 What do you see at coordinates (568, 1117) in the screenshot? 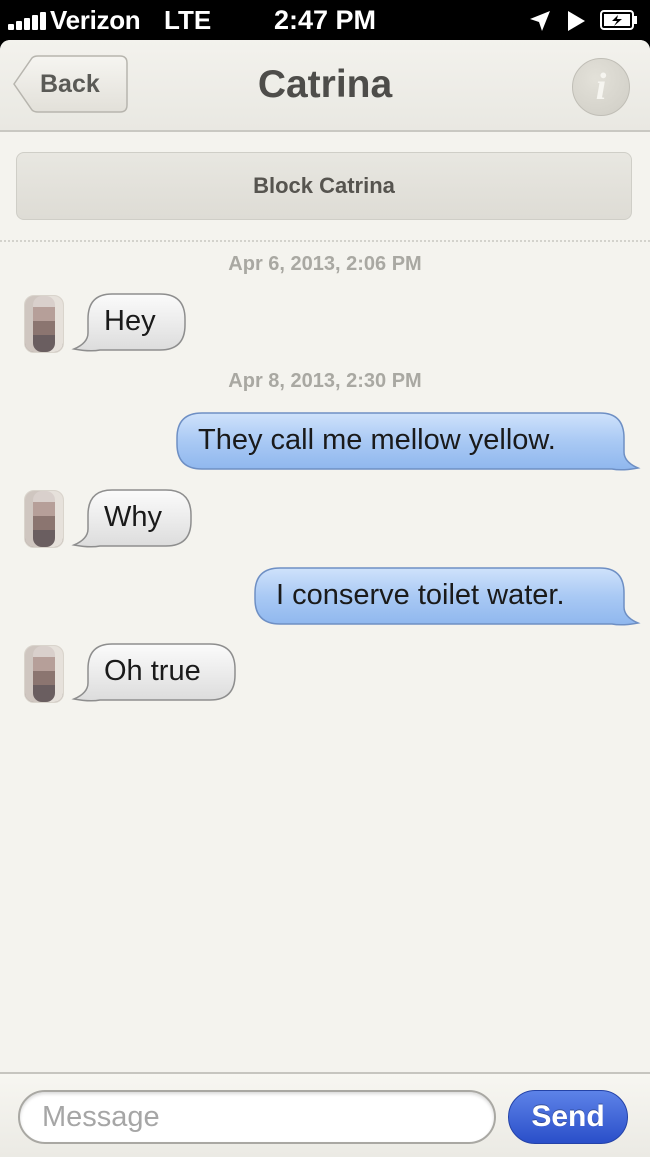
I see `send-button: Send` at bounding box center [568, 1117].